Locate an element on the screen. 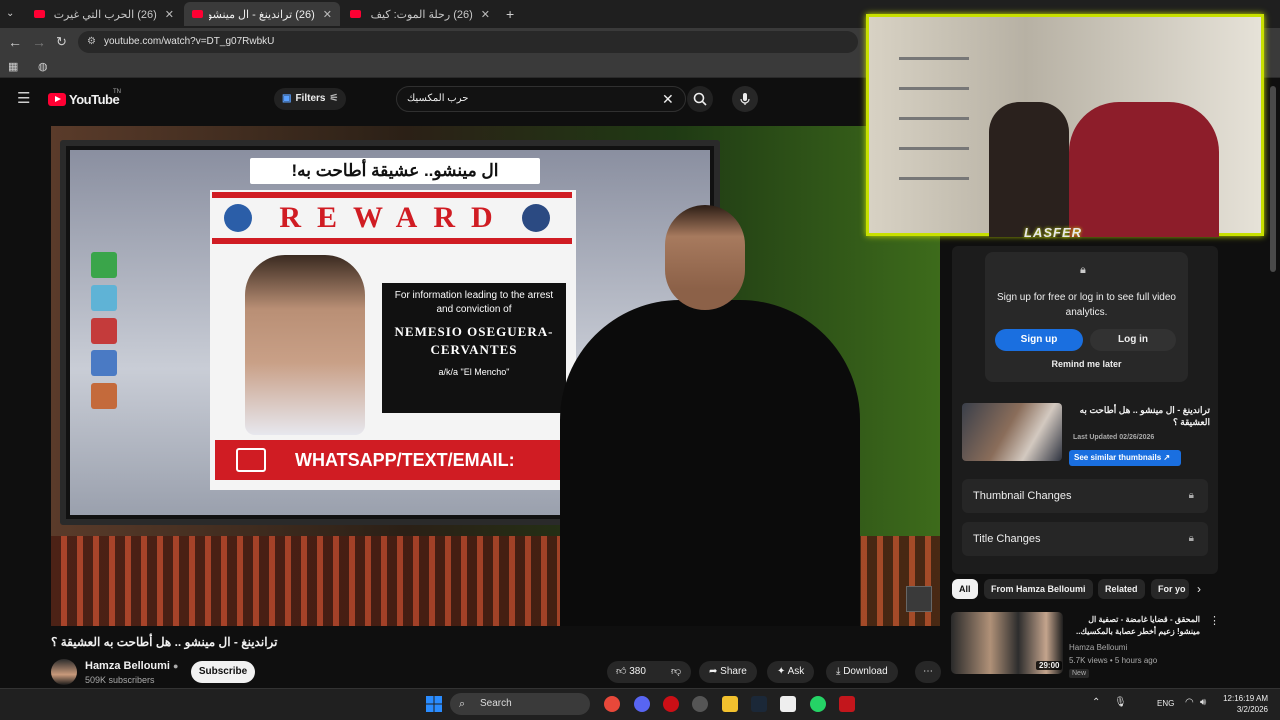  browser-tab-3: (26) رحلة الموت: كيف وصل شاب ✕ is located at coordinates (420, 14).